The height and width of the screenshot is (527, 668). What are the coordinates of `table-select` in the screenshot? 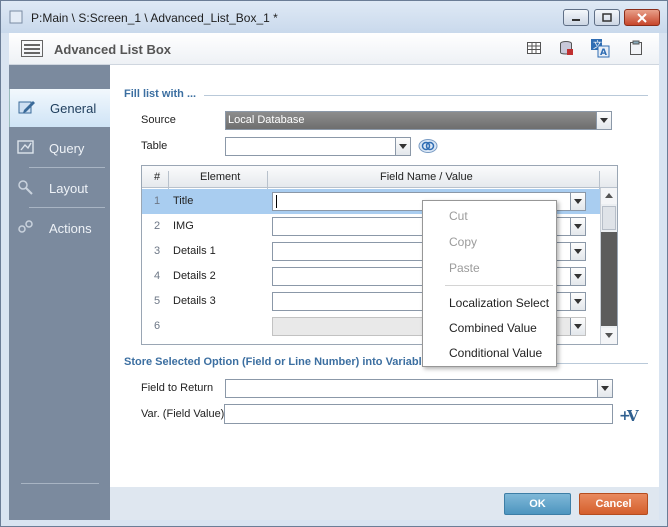 It's located at (318, 146).